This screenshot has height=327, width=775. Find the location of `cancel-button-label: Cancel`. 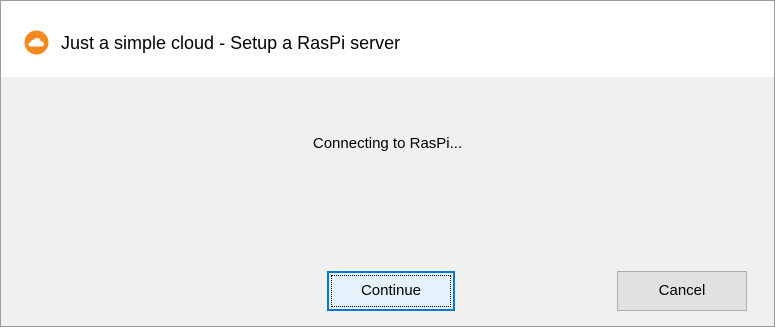

cancel-button-label: Cancel is located at coordinates (682, 290).